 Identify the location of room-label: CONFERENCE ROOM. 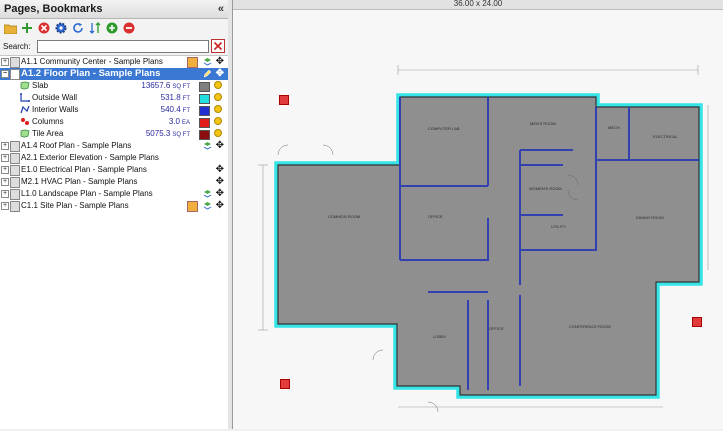
(590, 326).